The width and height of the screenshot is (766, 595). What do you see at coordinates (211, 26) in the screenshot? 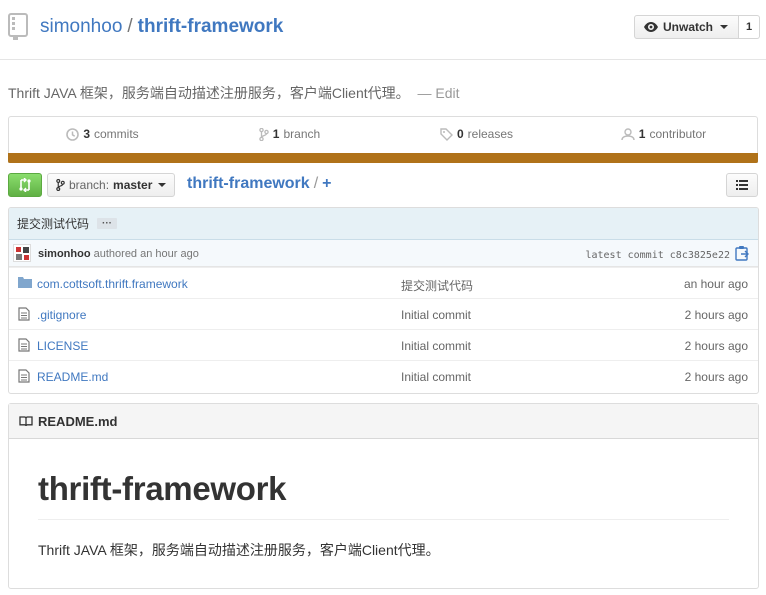
I see `repo-name-link: thrift-framework` at bounding box center [211, 26].